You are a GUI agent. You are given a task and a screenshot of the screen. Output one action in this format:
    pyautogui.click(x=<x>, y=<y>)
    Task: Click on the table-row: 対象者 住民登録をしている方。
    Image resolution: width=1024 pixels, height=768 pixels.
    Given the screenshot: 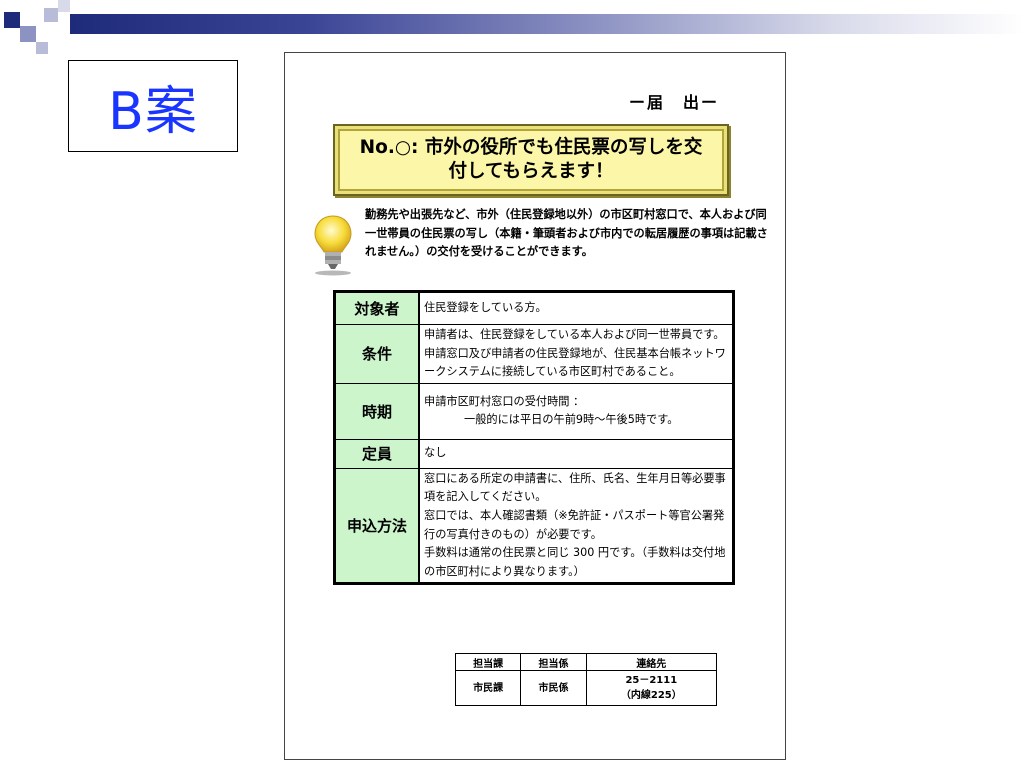 What is the action you would take?
    pyautogui.click(x=534, y=308)
    